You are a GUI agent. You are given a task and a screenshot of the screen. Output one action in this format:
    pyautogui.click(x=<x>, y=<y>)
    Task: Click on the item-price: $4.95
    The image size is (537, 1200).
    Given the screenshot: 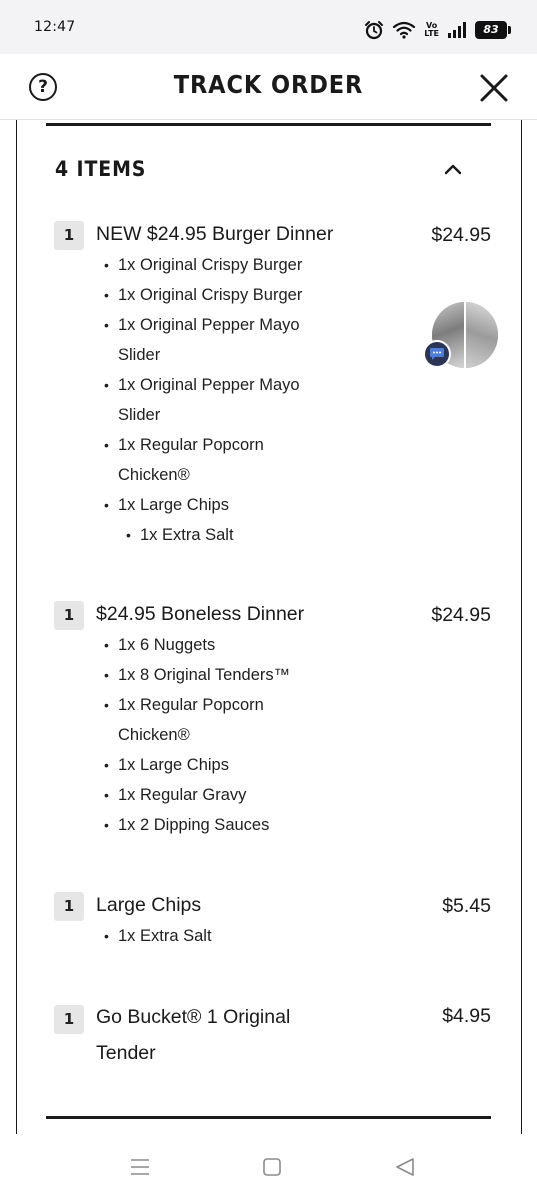 What is the action you would take?
    pyautogui.click(x=466, y=1016)
    